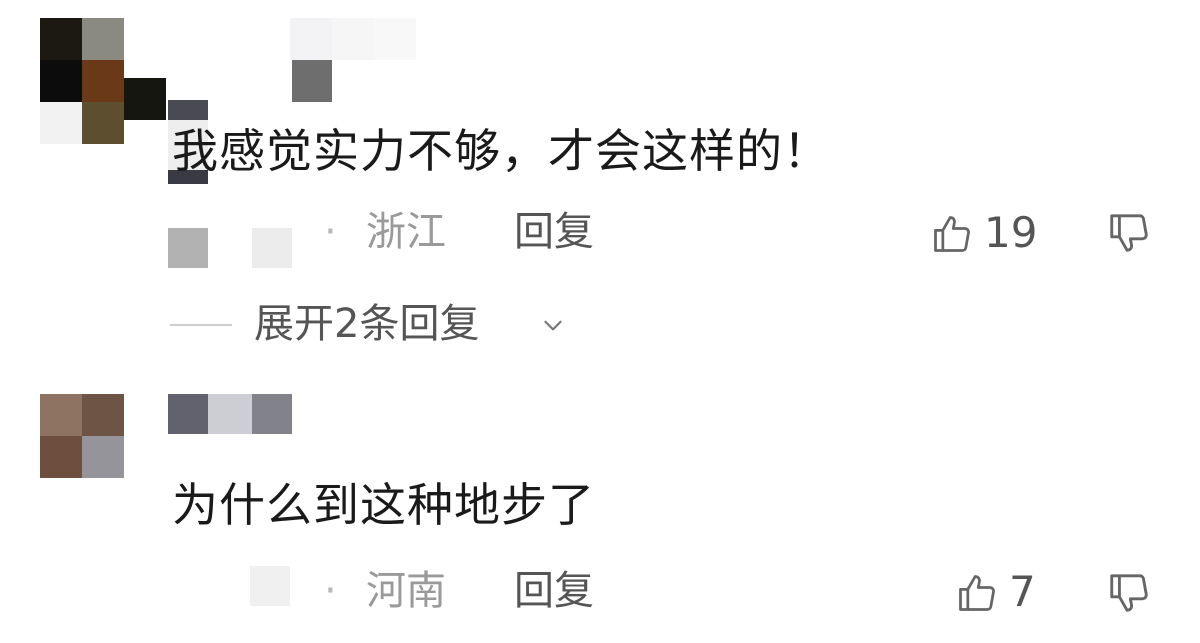  What do you see at coordinates (406, 232) in the screenshot?
I see `region-label: 浙江` at bounding box center [406, 232].